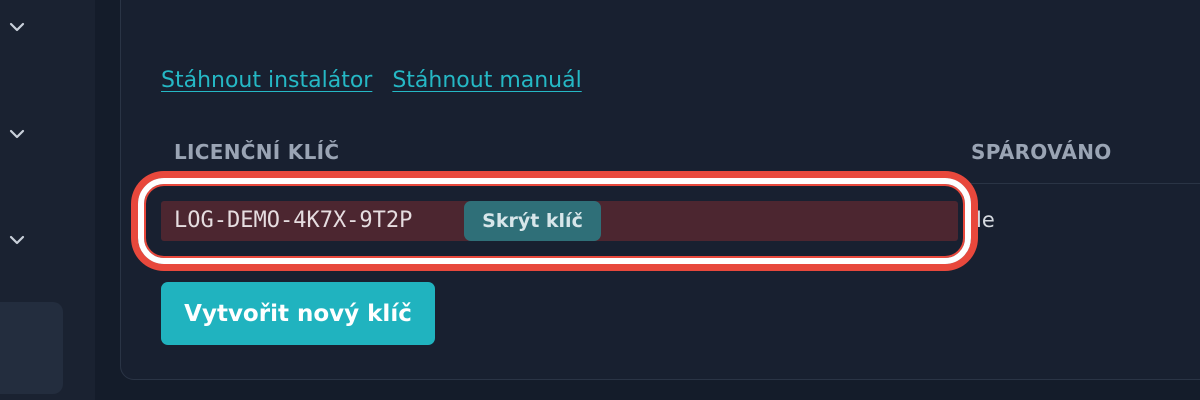  Describe the element at coordinates (1080, 183) in the screenshot. I see `header-divider` at that location.